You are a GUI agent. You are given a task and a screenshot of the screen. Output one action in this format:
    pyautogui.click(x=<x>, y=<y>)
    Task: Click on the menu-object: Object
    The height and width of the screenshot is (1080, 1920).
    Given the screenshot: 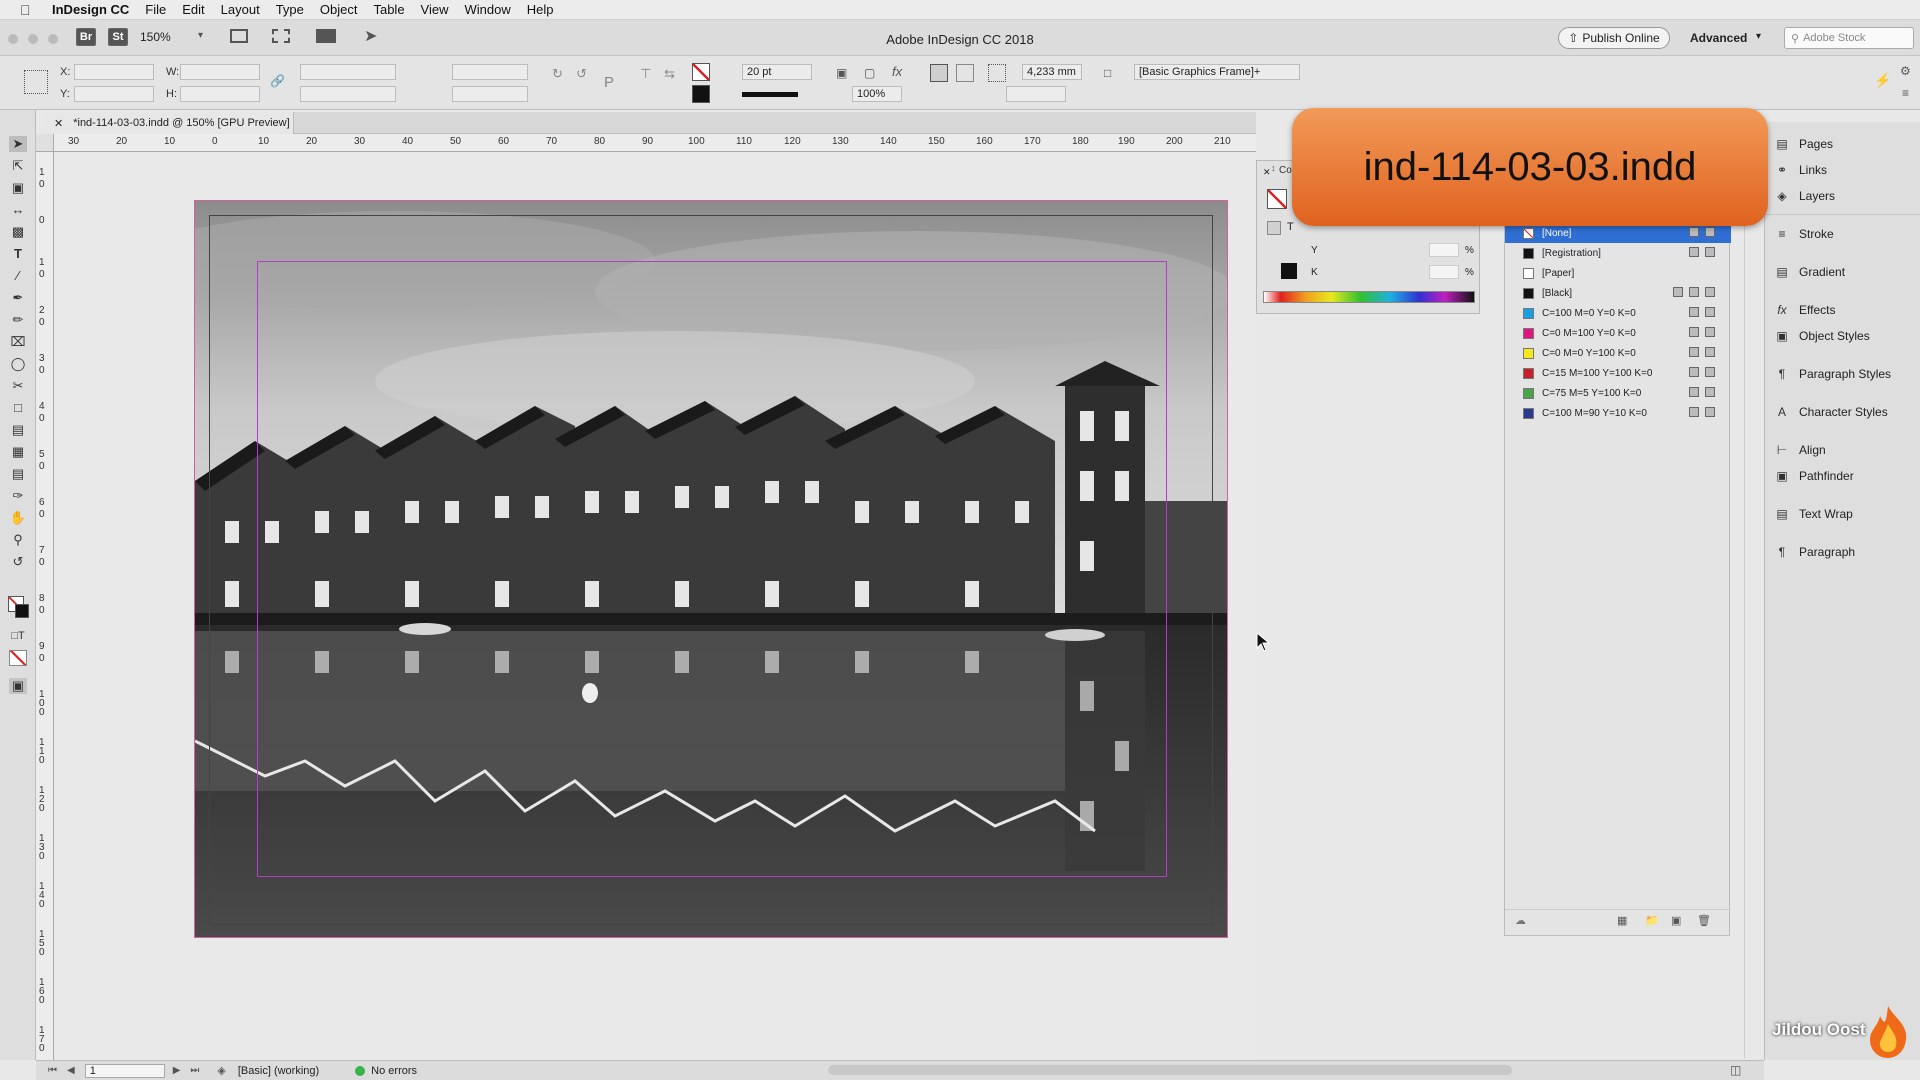 What is the action you would take?
    pyautogui.click(x=339, y=9)
    